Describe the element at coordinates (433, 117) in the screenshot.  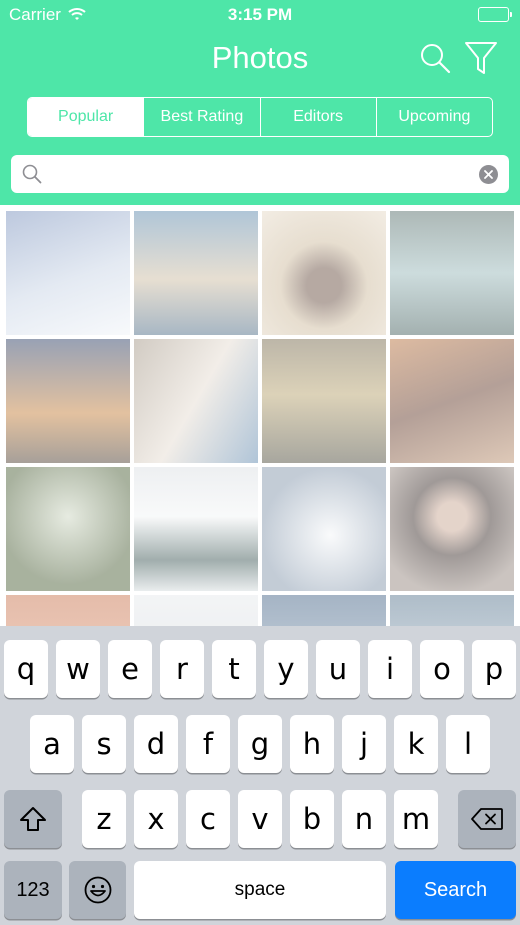
I see `tab-upcoming: Upcoming` at that location.